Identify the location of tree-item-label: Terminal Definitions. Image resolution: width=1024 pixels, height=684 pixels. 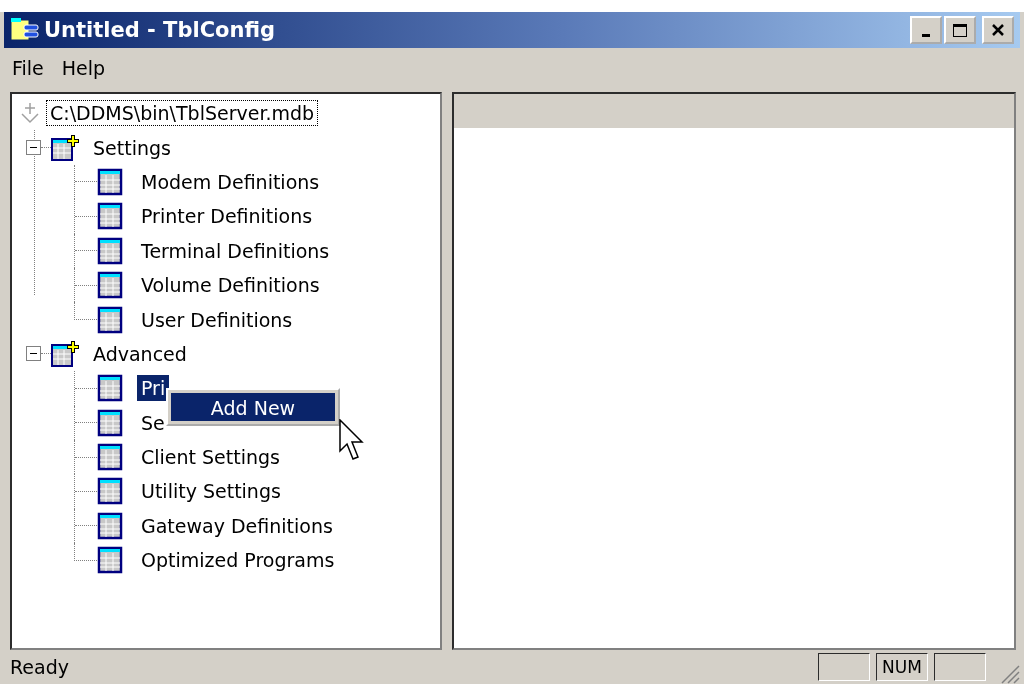
(235, 250).